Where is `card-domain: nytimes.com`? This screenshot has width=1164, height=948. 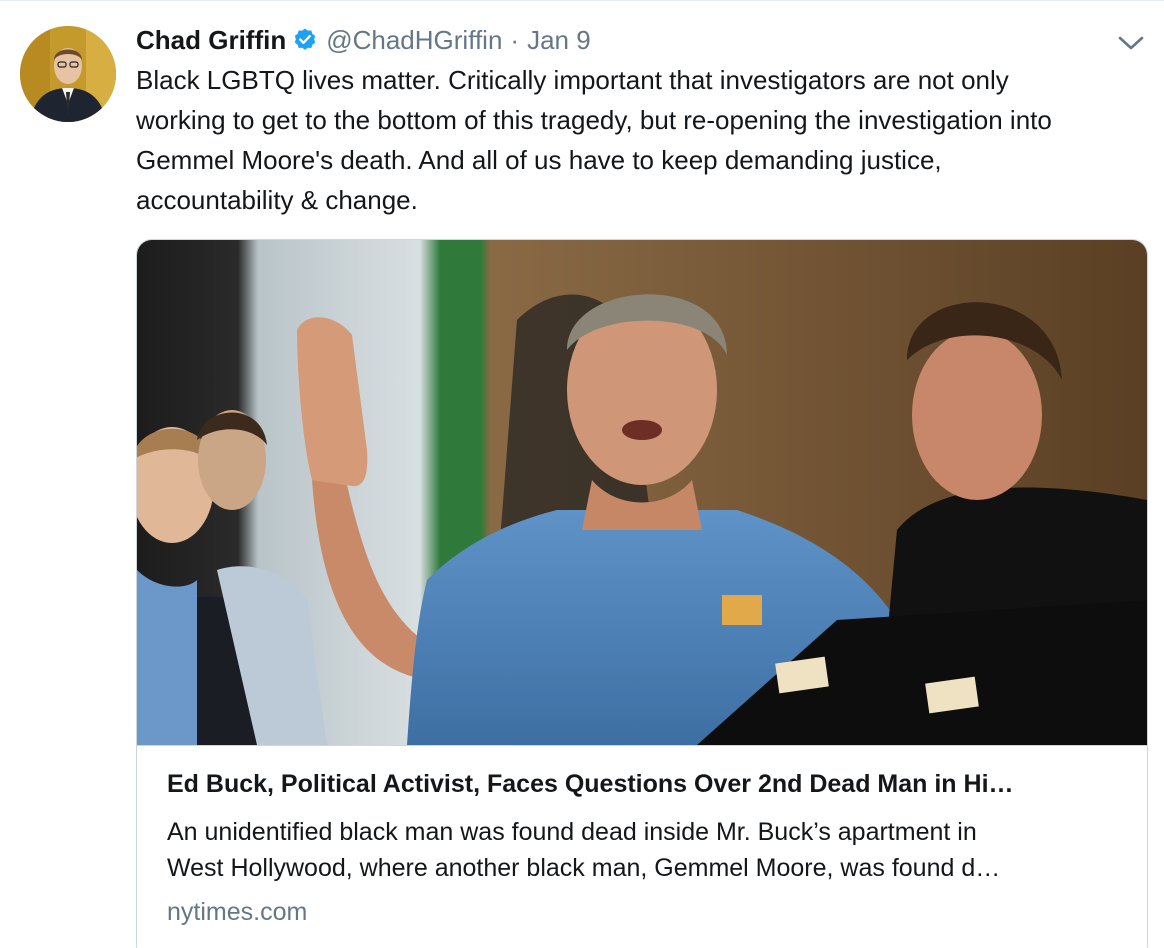
card-domain: nytimes.com is located at coordinates (237, 912).